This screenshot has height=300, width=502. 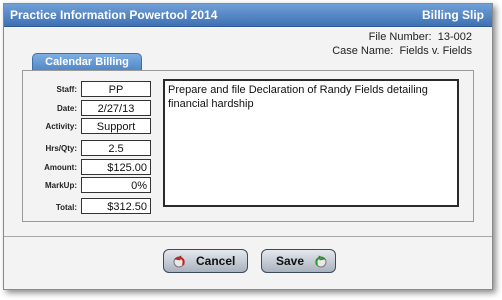 What do you see at coordinates (116, 89) in the screenshot?
I see `staff-field: PP` at bounding box center [116, 89].